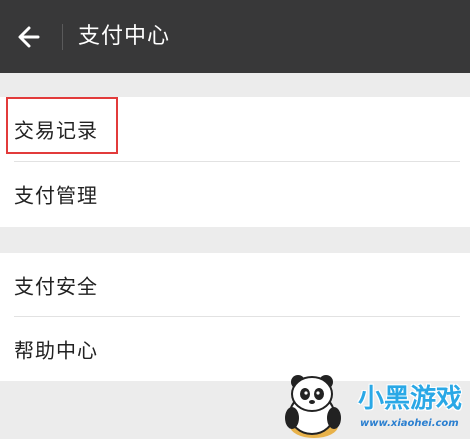 The height and width of the screenshot is (439, 470). Describe the element at coordinates (56, 195) in the screenshot. I see `menu-item-label: 支付管理` at that location.